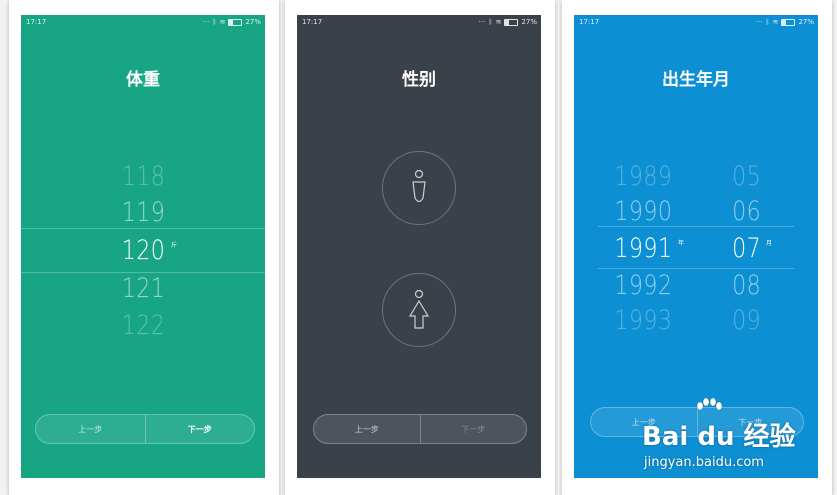  I want to click on weight-option: 121, so click(143, 289).